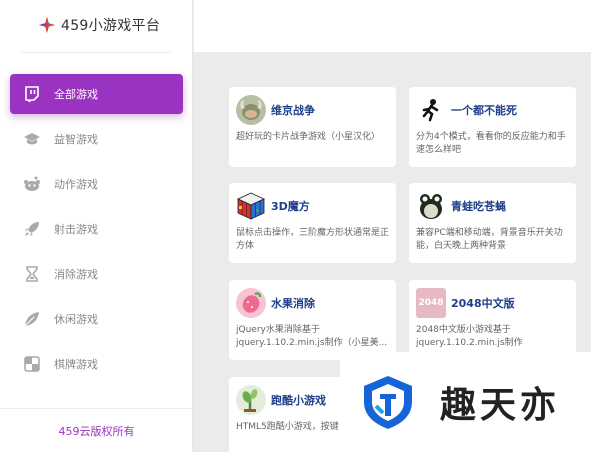 Image resolution: width=591 pixels, height=452 pixels. I want to click on brand-title: 459小游戏平台, so click(111, 26).